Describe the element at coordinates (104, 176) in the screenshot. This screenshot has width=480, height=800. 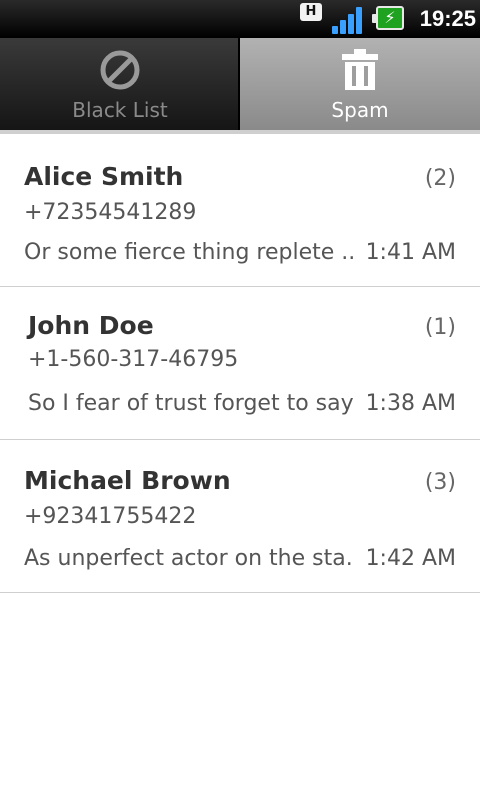
I see `contact-name: Alice Smith` at that location.